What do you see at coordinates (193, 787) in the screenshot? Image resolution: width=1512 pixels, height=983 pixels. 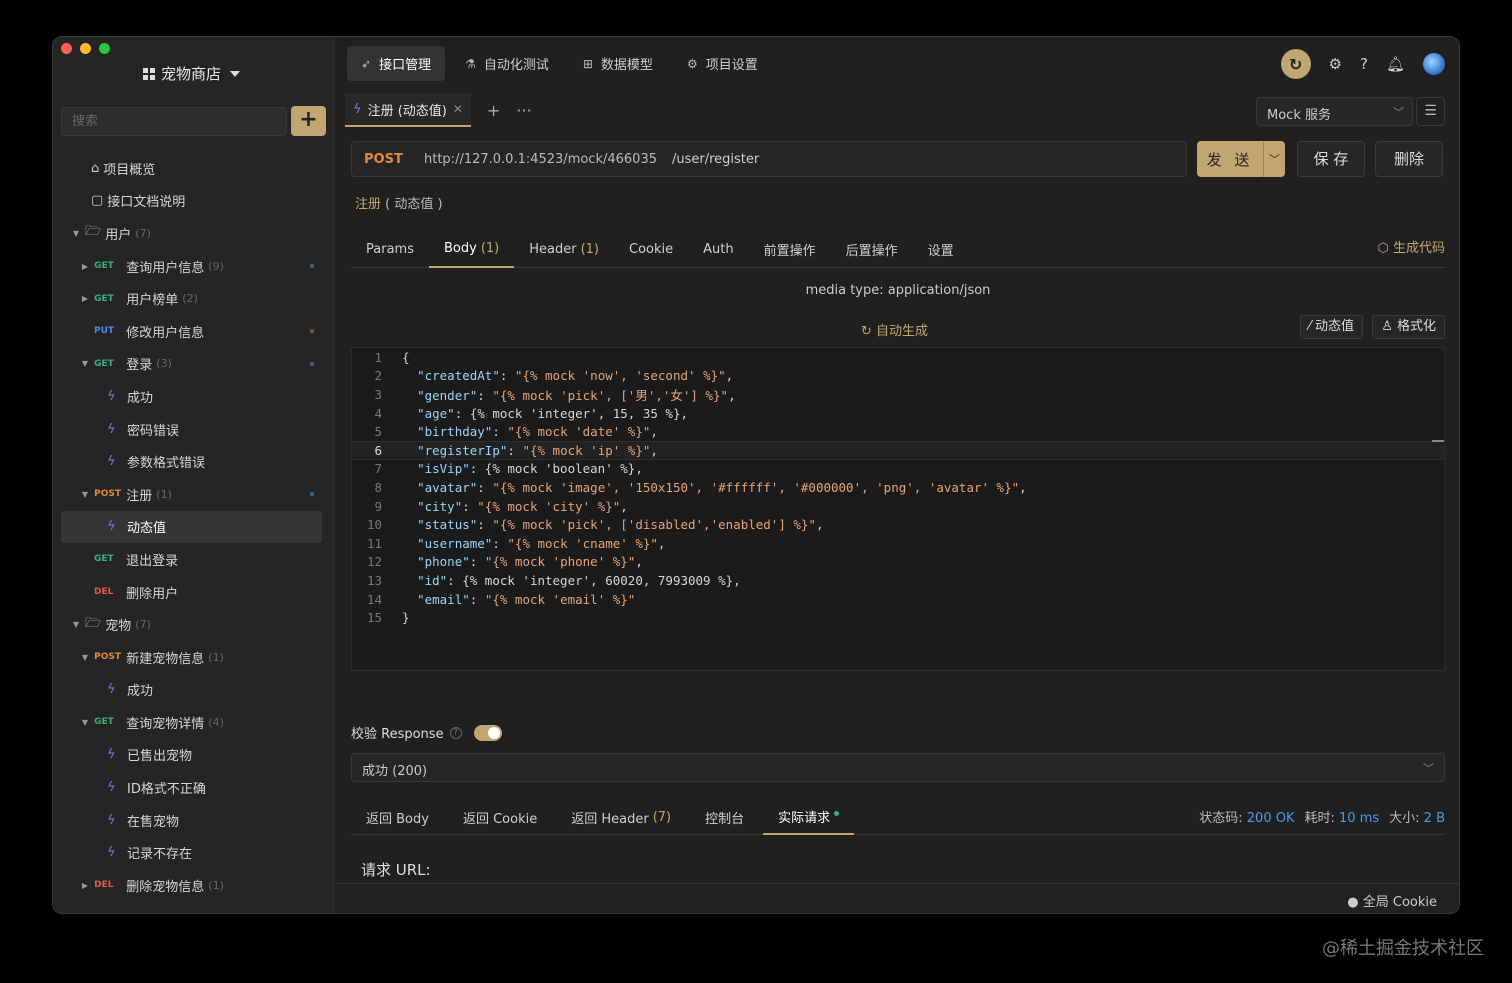 I see `tree-case-pet-bad-id: ϟ ID格式不正确` at bounding box center [193, 787].